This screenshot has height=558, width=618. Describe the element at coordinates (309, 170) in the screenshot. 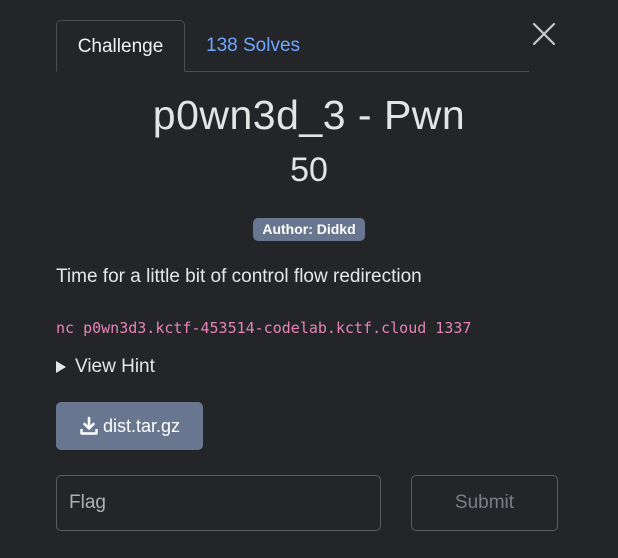

I see `challenge-points: 50` at that location.